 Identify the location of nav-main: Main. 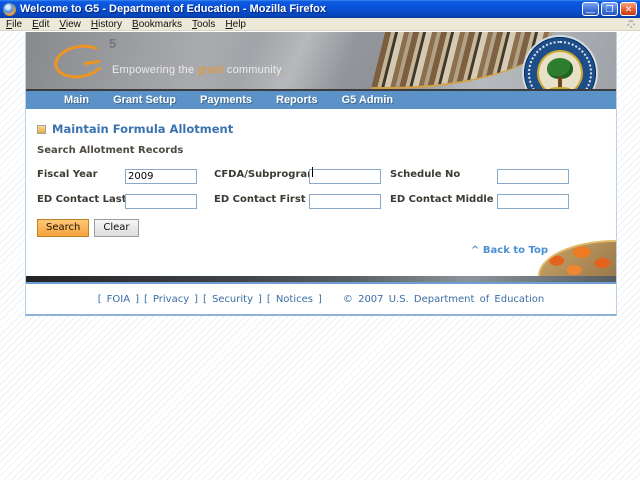
(76, 100).